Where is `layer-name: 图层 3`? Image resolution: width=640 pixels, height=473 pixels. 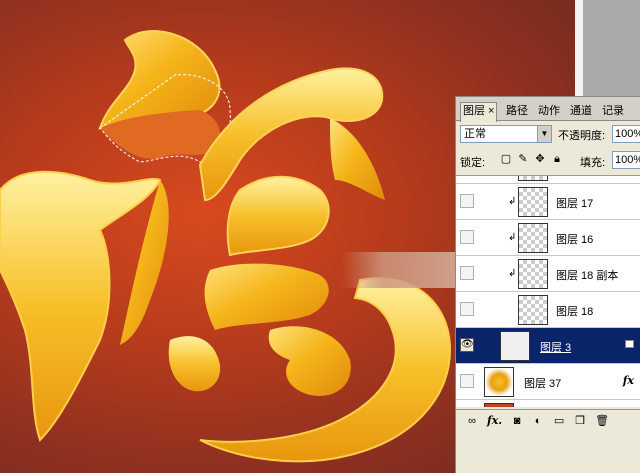
layer-name: 图层 3 is located at coordinates (556, 348).